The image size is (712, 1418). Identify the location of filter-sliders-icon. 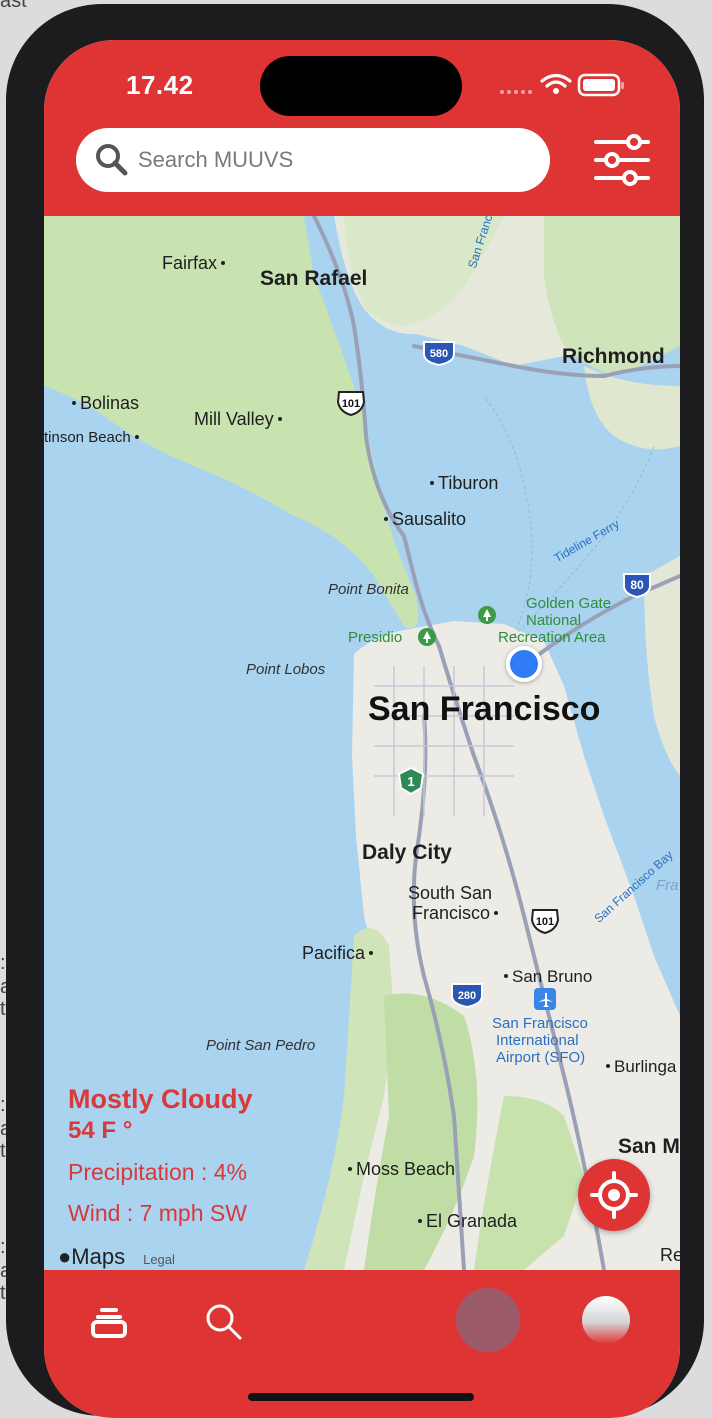
(622, 160).